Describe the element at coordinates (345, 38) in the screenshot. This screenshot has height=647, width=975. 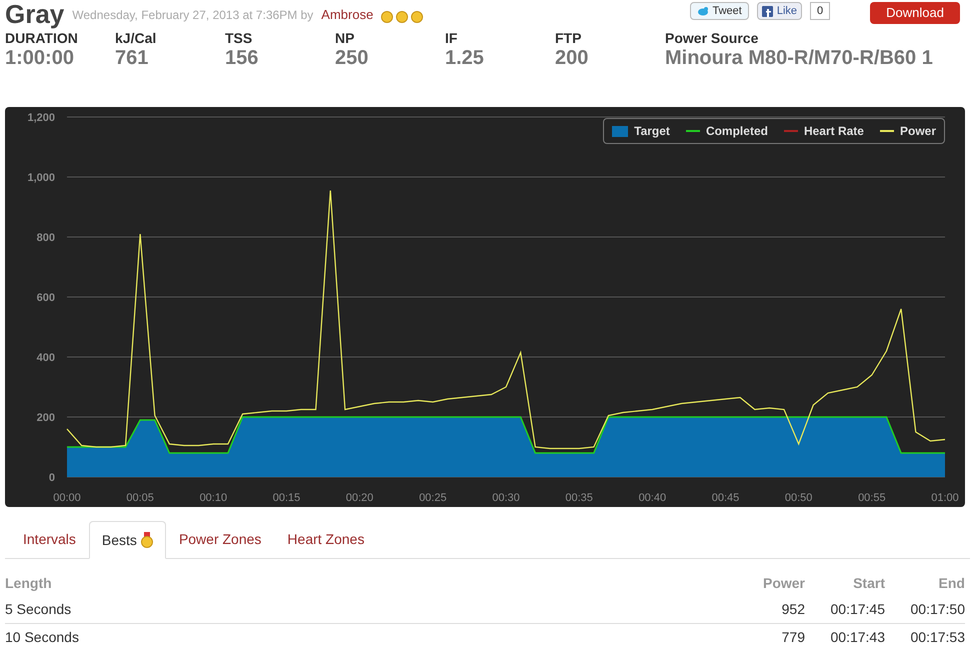
I see `stat-label: NP` at that location.